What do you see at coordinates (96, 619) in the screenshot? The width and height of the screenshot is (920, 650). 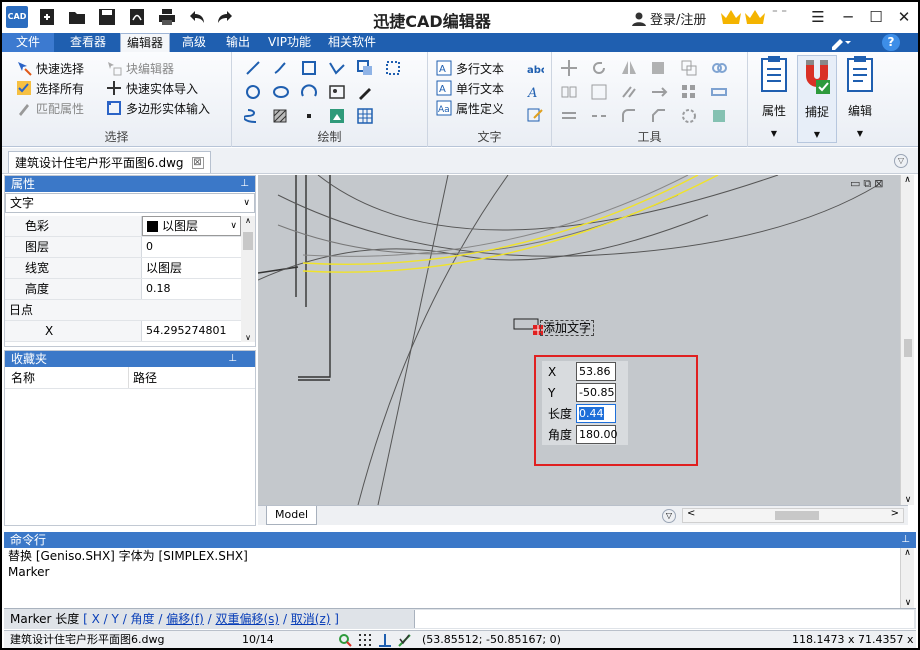 I see `command-option-x: X` at bounding box center [96, 619].